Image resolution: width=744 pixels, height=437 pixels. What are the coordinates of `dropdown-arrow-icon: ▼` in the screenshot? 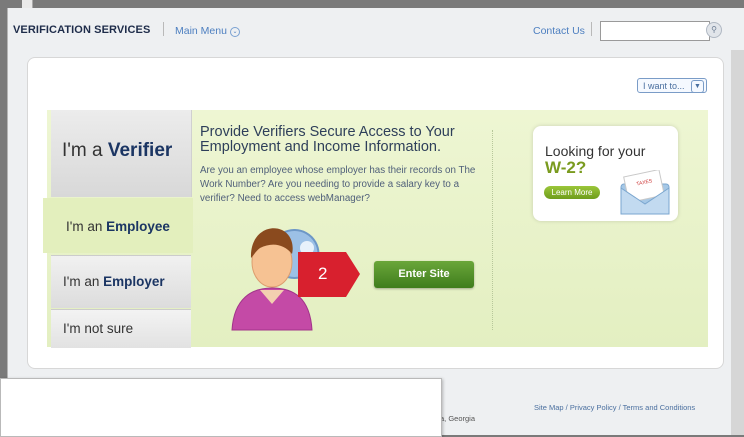 It's located at (697, 86).